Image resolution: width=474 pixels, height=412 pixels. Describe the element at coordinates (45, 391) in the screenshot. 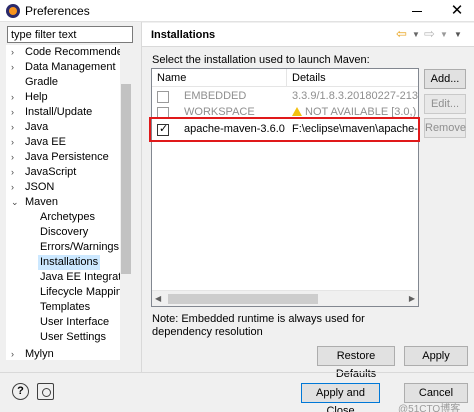

I see `import-export-icon` at that location.